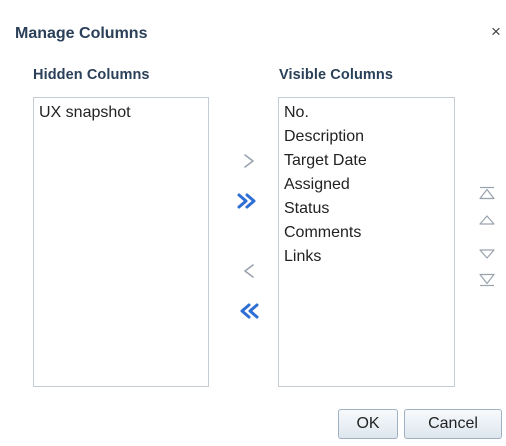 The height and width of the screenshot is (446, 506). I want to click on move-to-top-icon, so click(487, 193).